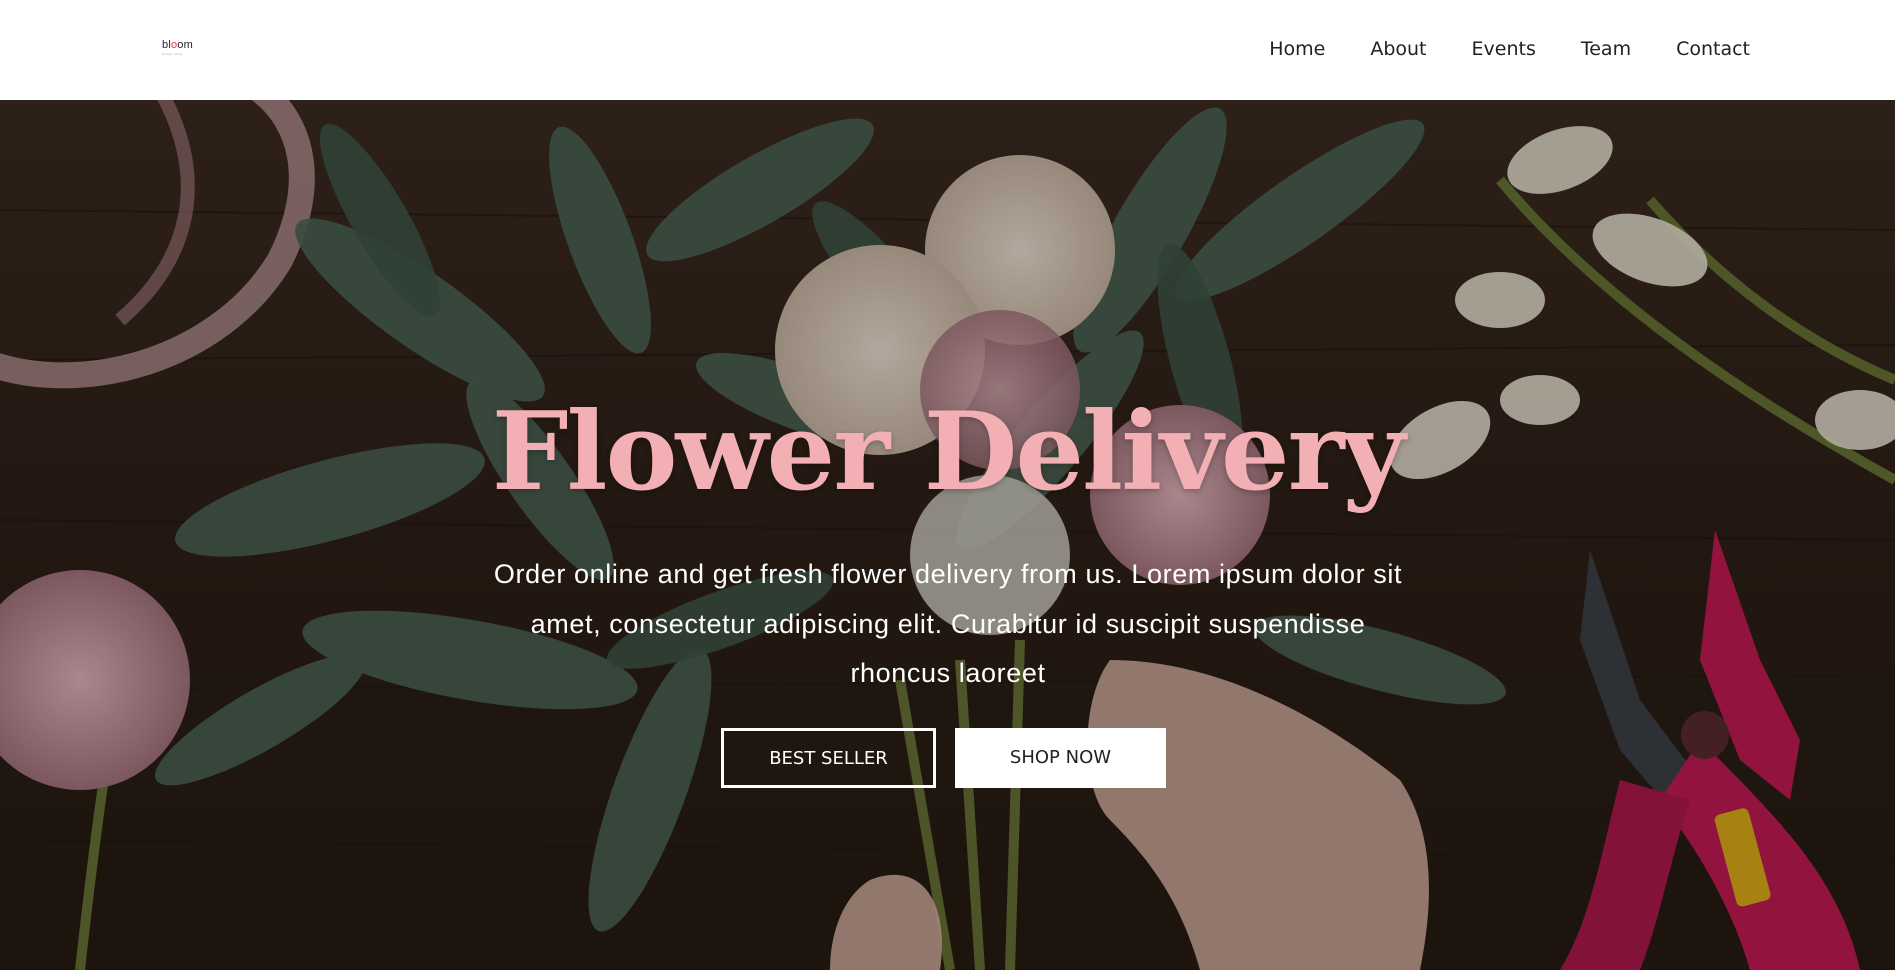 Image resolution: width=1895 pixels, height=970 pixels. Describe the element at coordinates (177, 45) in the screenshot. I see `logo-wordmark: bloom` at that location.